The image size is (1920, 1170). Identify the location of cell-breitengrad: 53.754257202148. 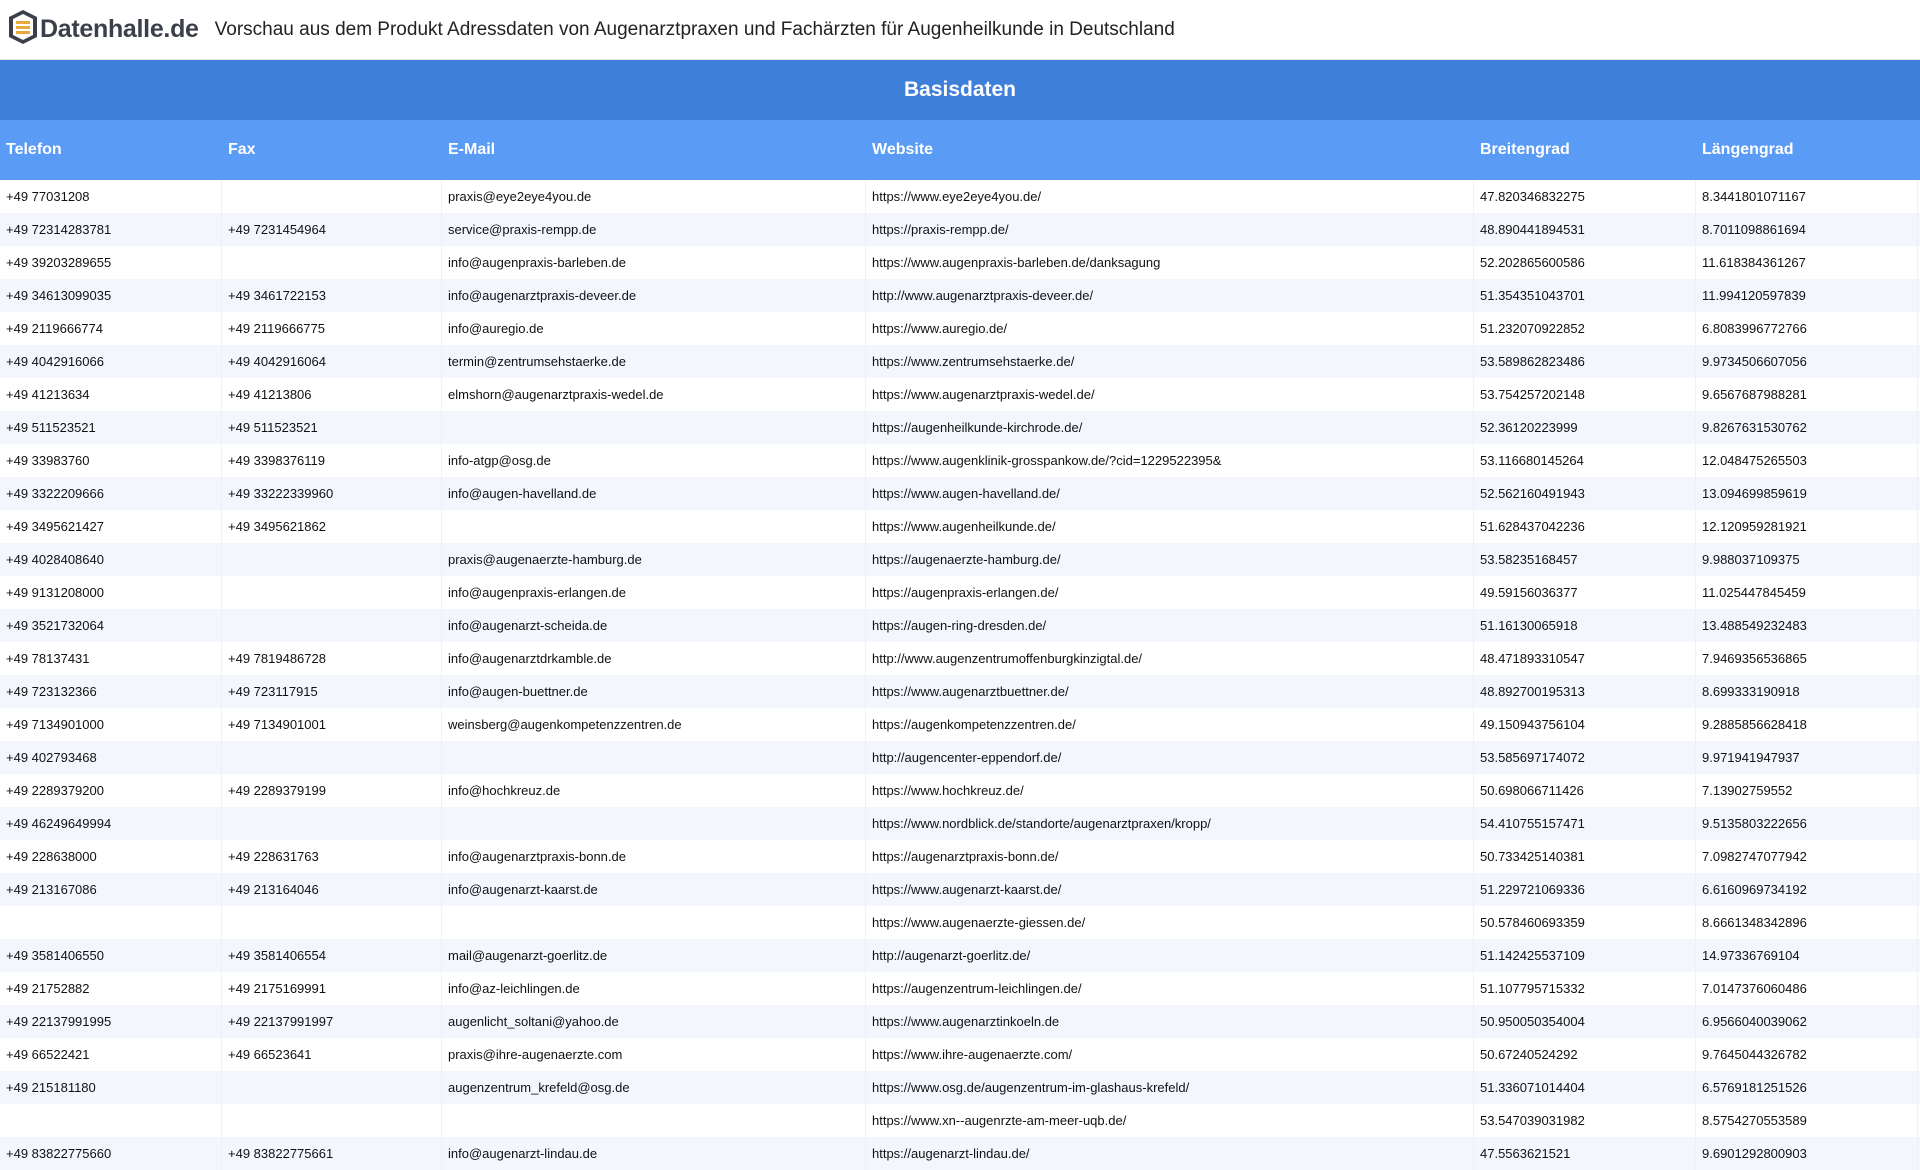
(1585, 394).